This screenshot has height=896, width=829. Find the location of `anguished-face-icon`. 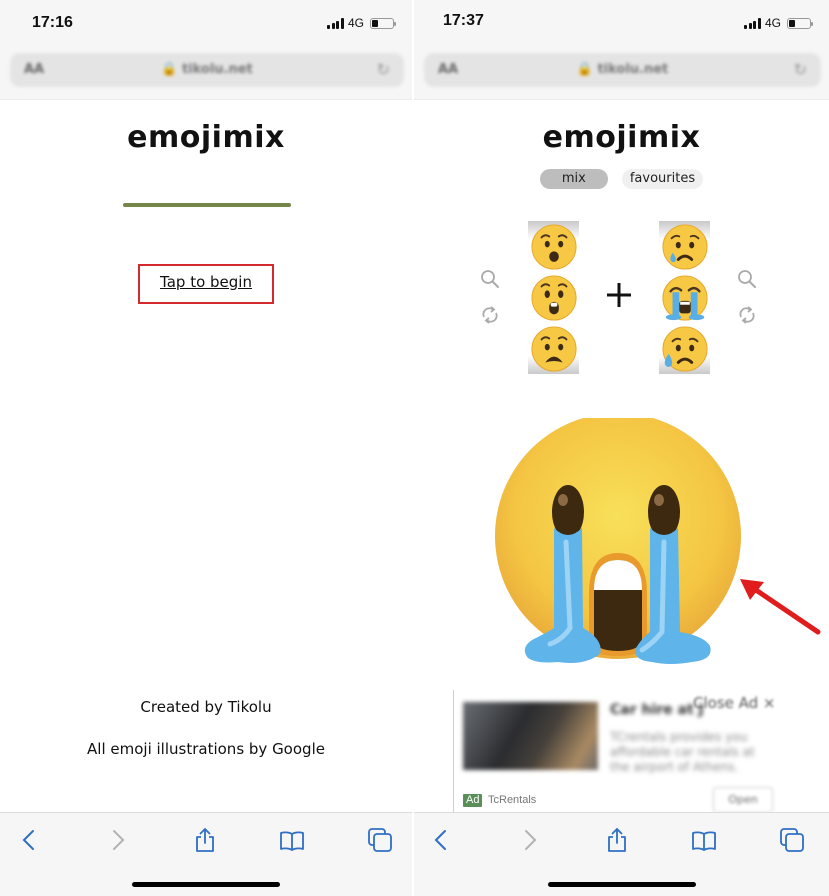

anguished-face-icon is located at coordinates (553, 348).